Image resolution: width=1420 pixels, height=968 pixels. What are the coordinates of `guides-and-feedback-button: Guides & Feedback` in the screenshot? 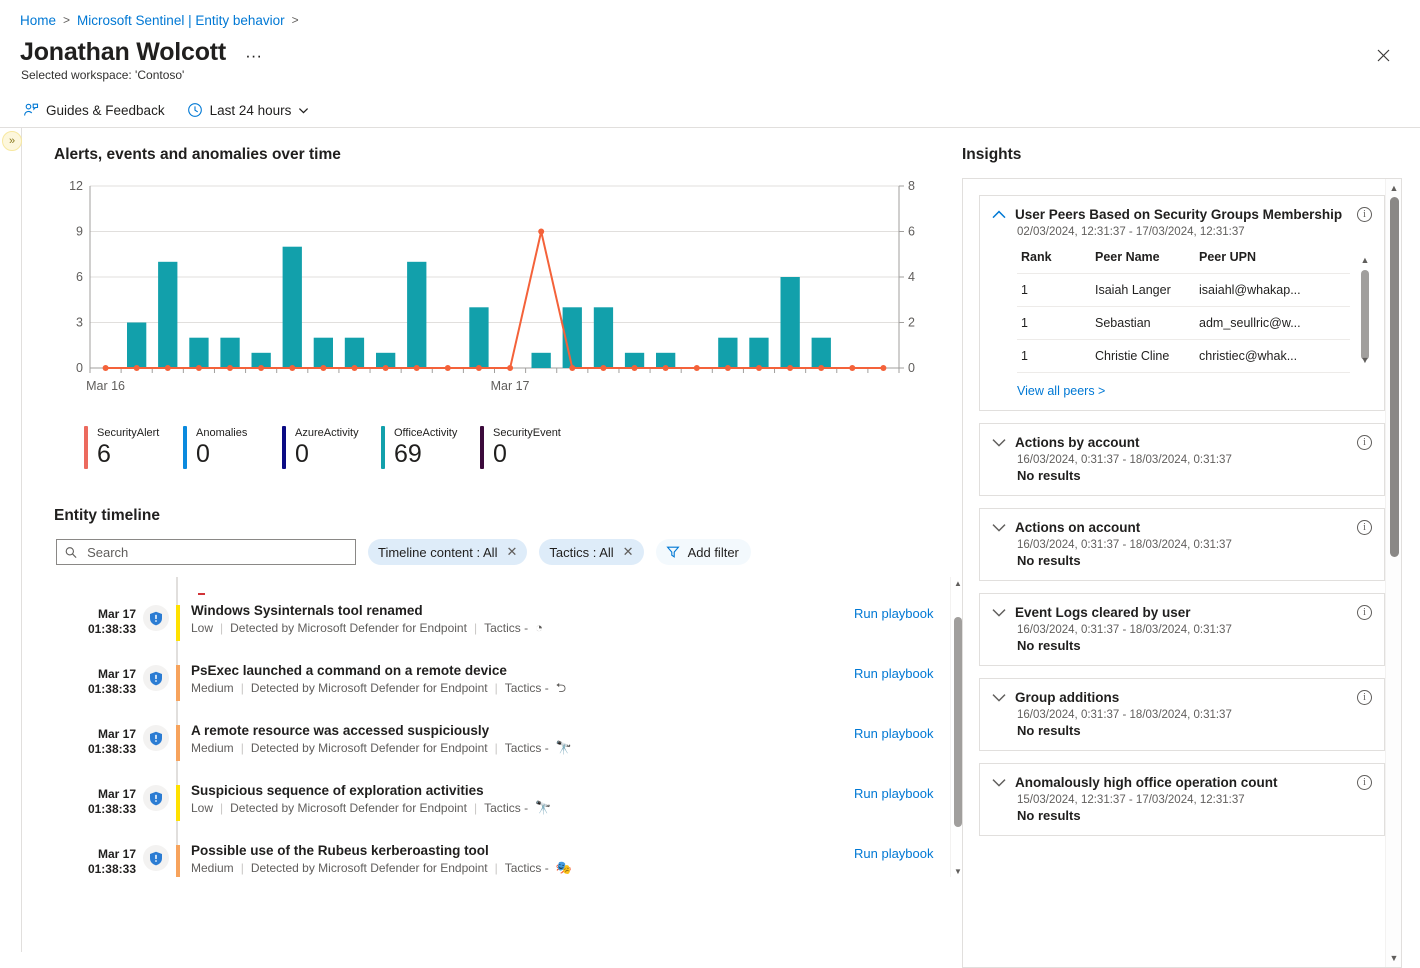 It's located at (94, 110).